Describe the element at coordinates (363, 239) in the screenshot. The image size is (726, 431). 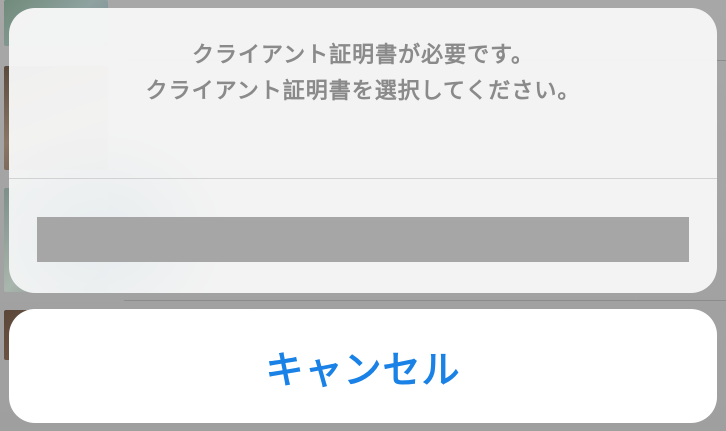
I see `certificate-option` at that location.